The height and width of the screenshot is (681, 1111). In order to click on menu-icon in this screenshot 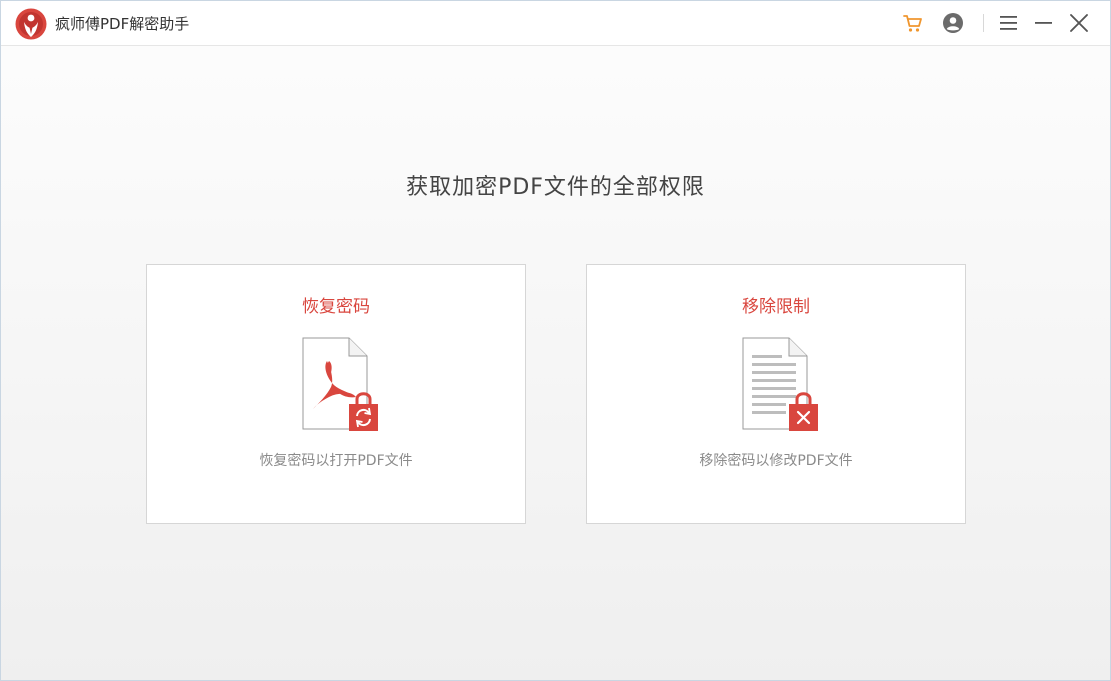, I will do `click(1009, 23)`.